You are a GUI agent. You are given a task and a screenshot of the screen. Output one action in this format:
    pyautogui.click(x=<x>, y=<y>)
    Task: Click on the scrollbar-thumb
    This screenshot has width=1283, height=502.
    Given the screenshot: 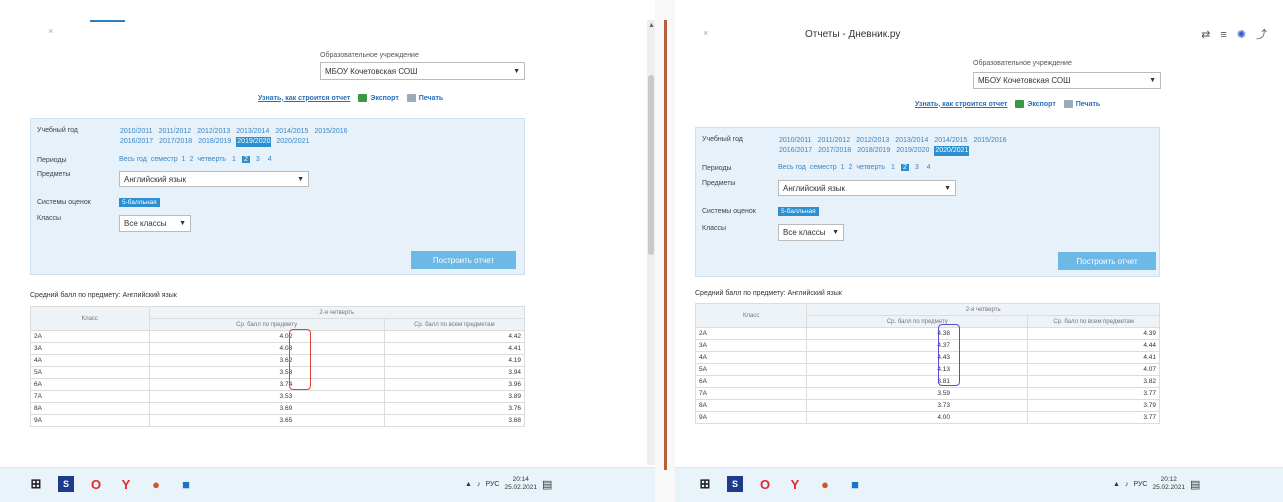 What is the action you would take?
    pyautogui.click(x=651, y=165)
    